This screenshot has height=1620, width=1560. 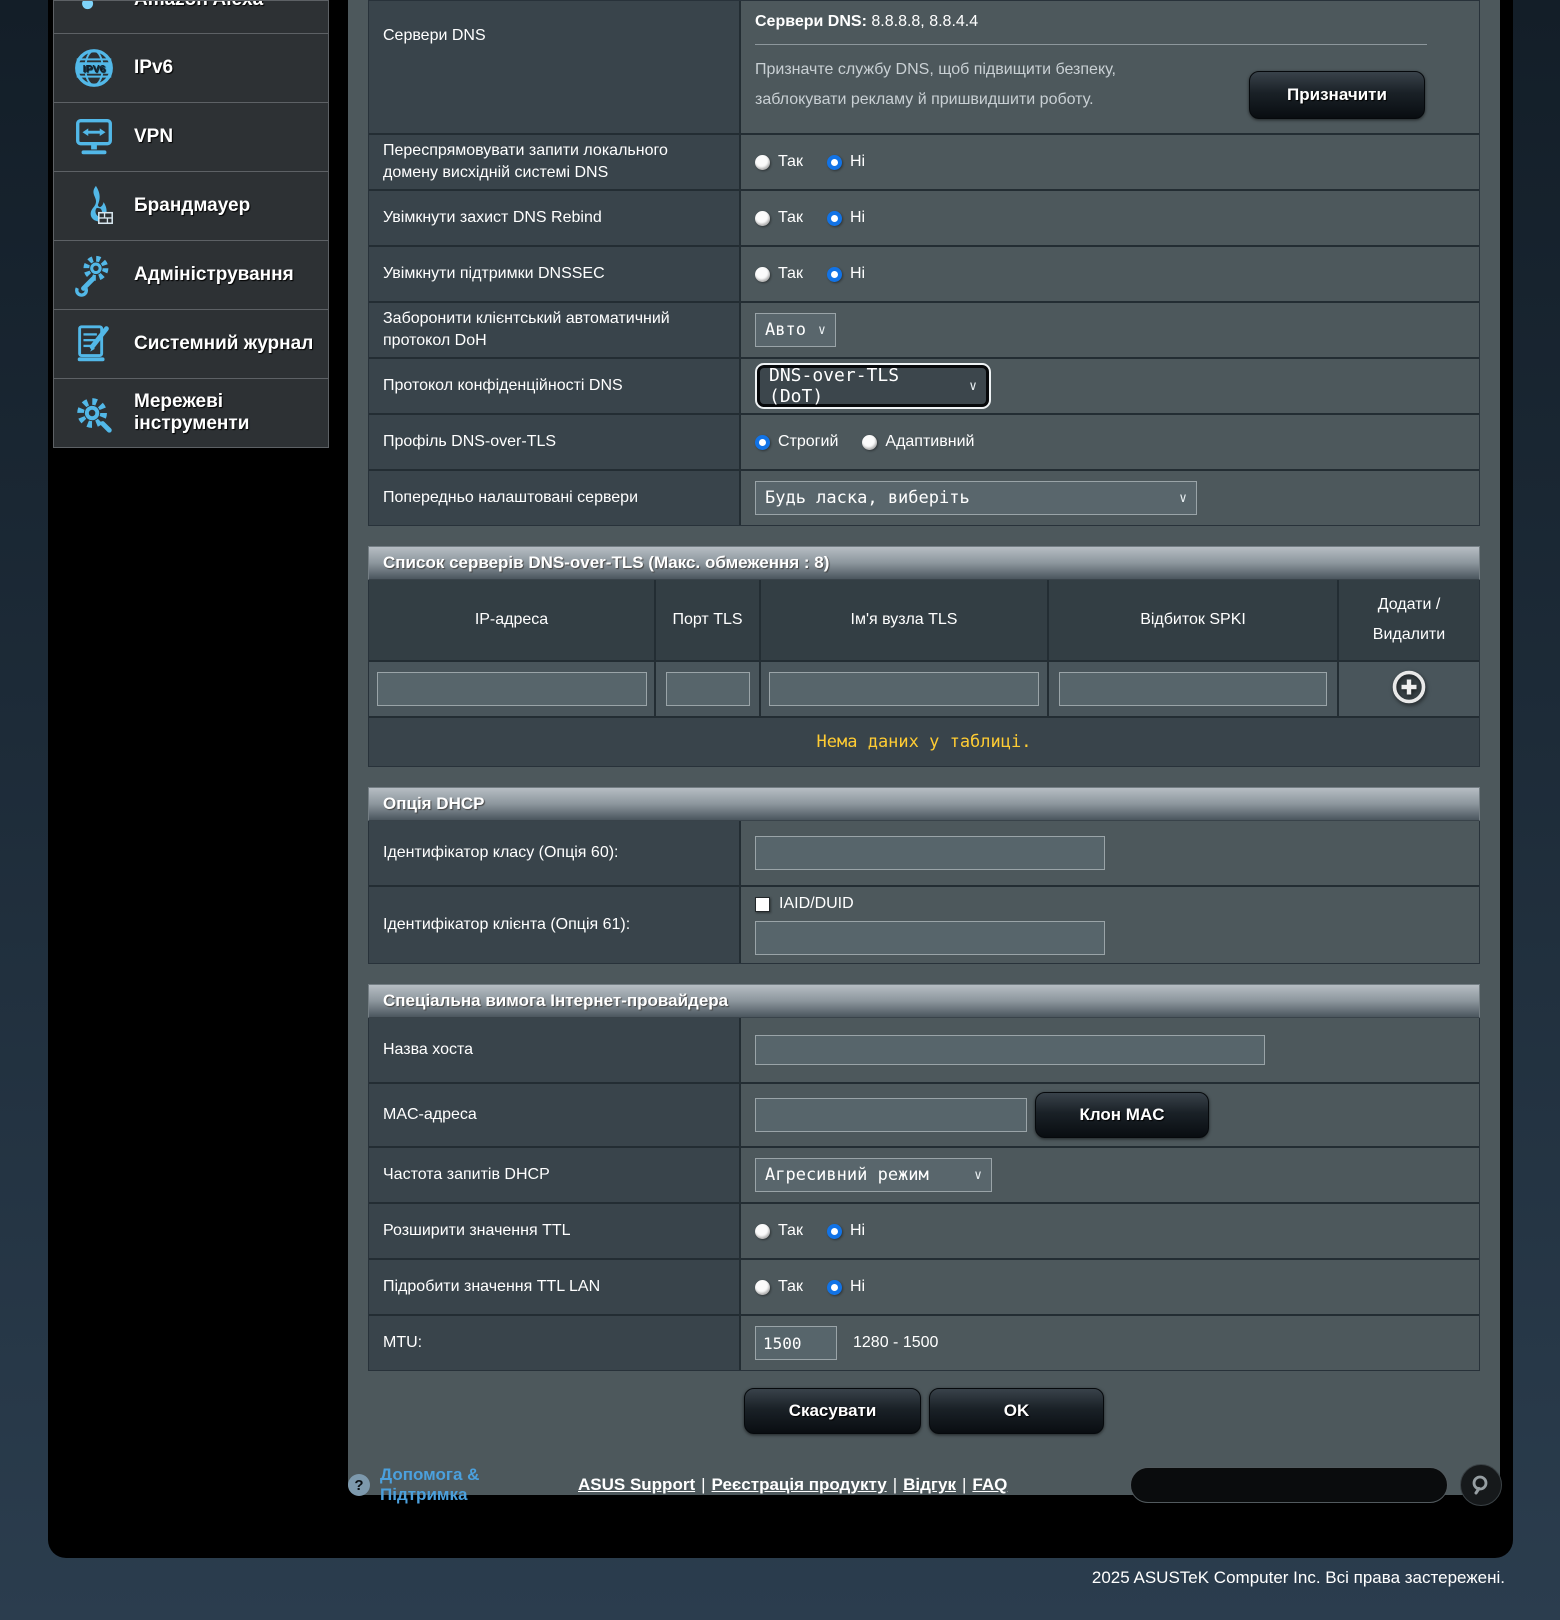 What do you see at coordinates (224, 343) in the screenshot?
I see `sidebar-item-label: Системний журнал` at bounding box center [224, 343].